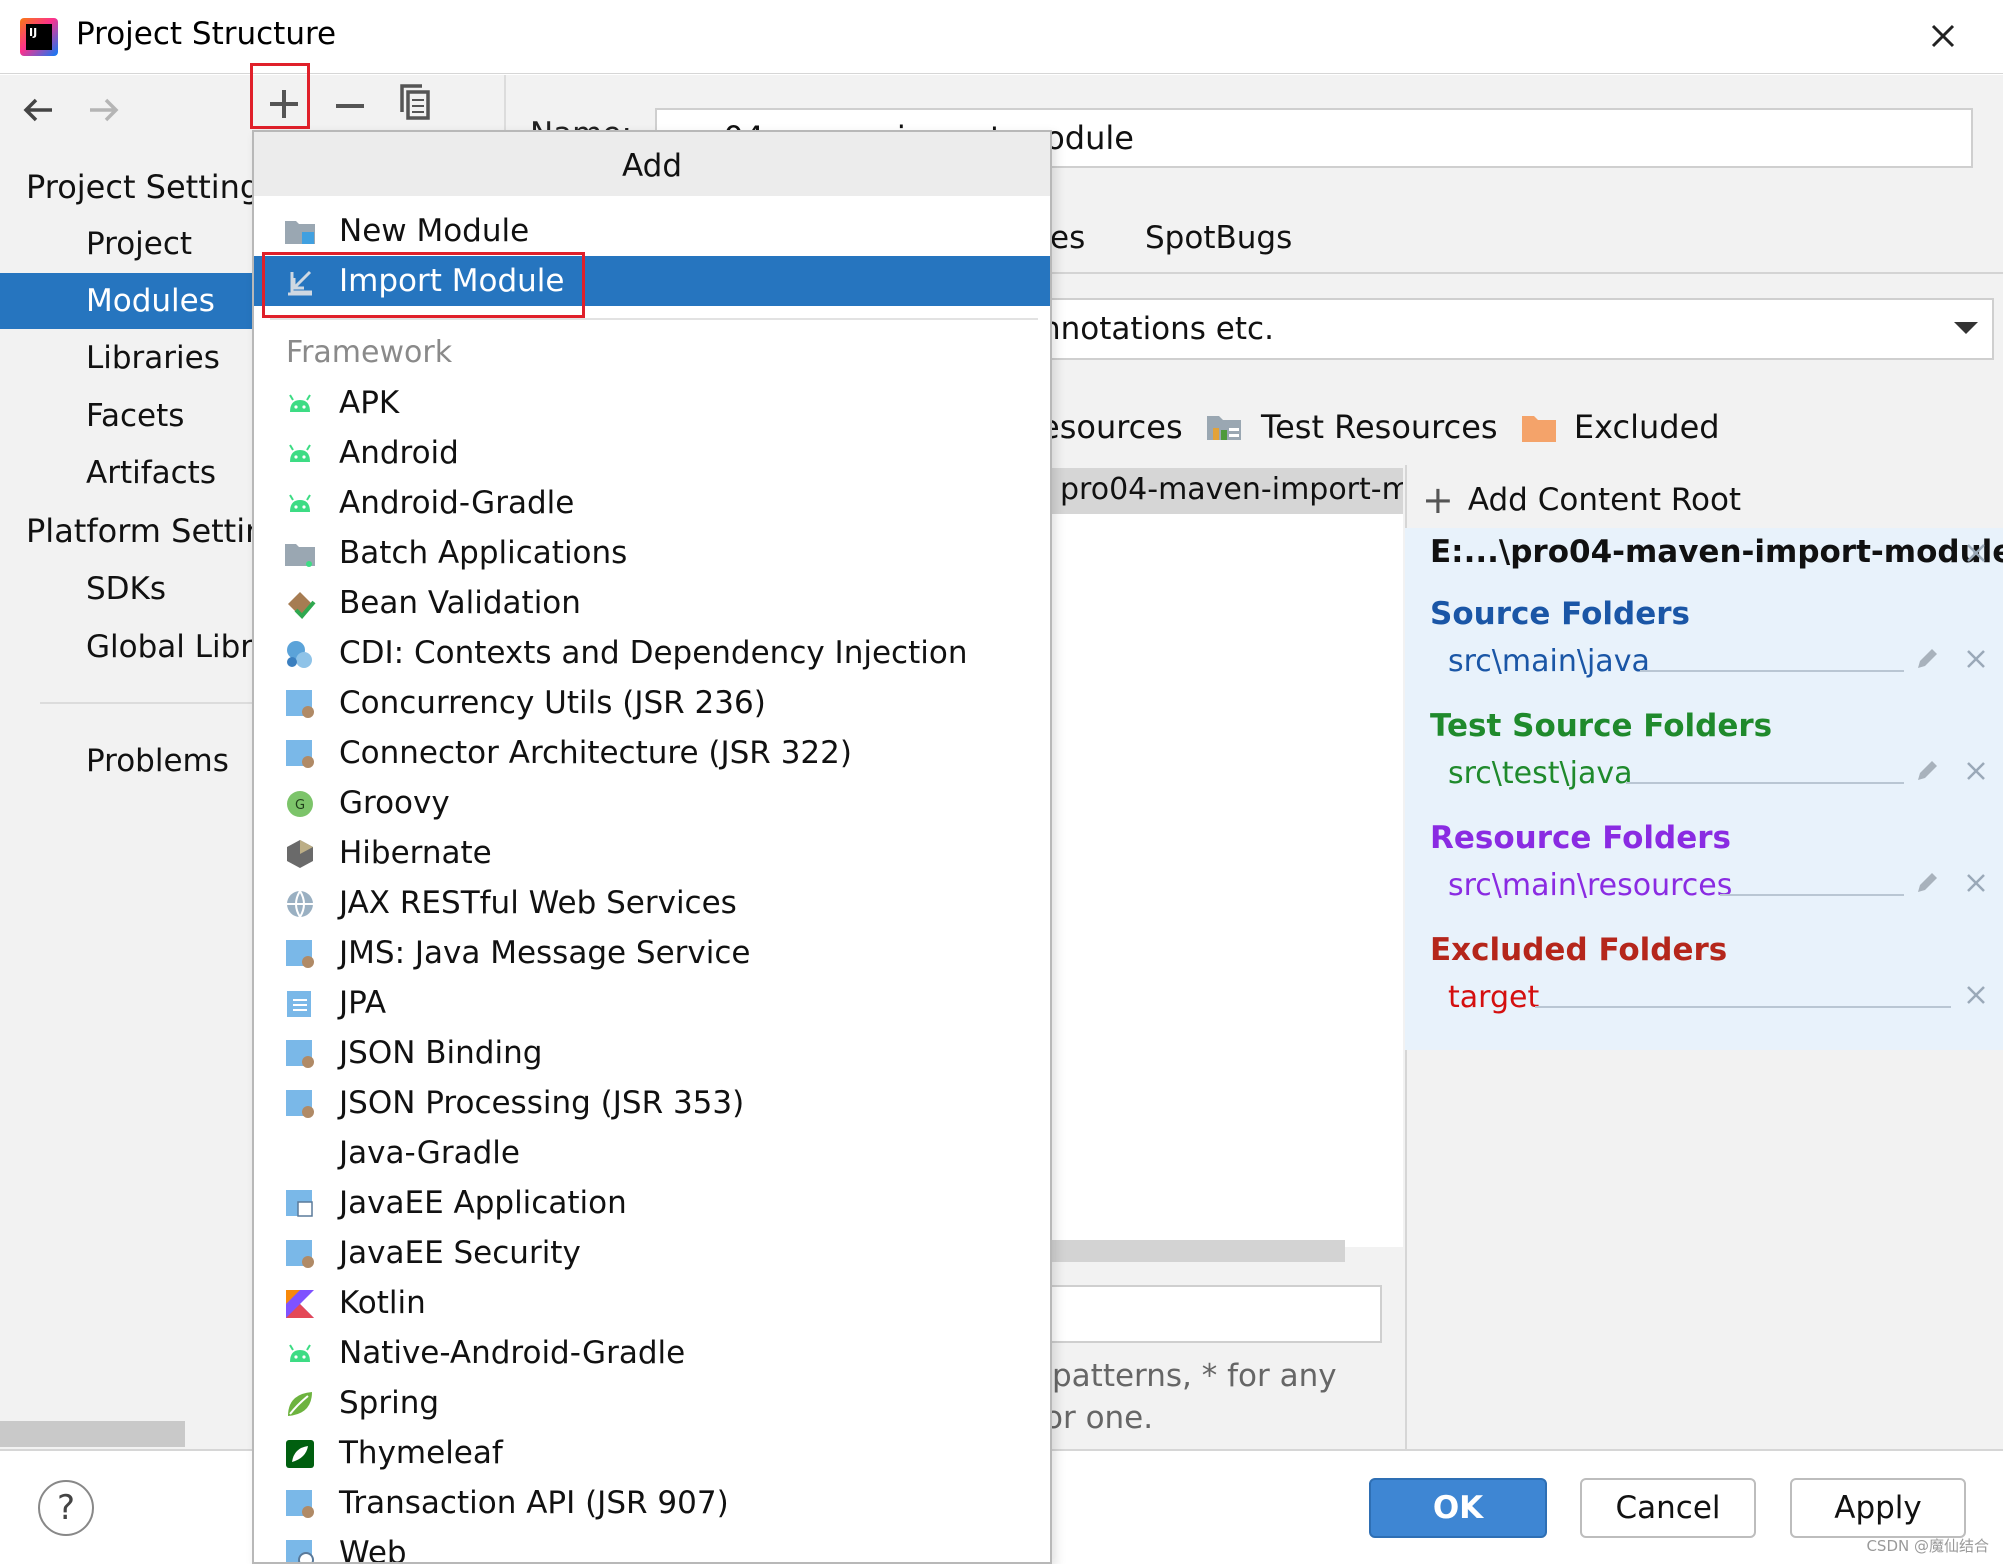 Image resolution: width=2003 pixels, height=1564 pixels. Describe the element at coordinates (654, 319) in the screenshot. I see `menu-separator` at that location.